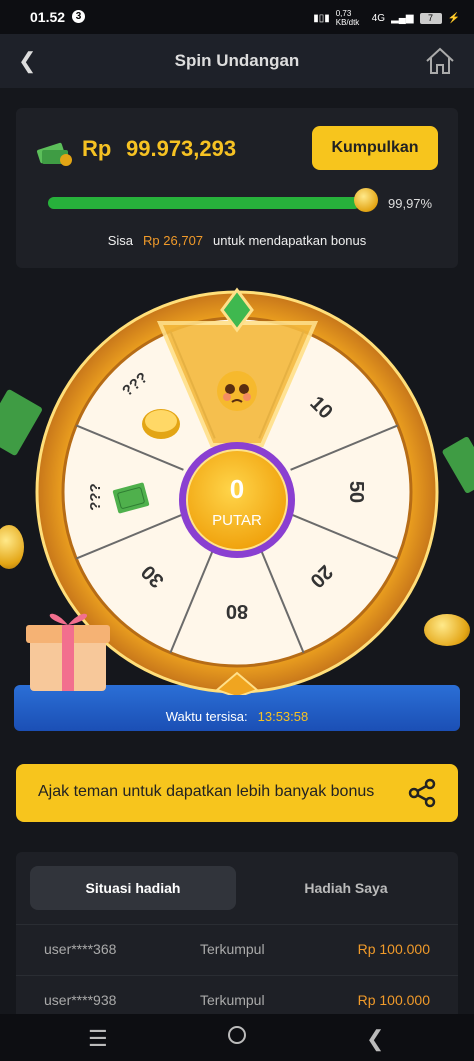  What do you see at coordinates (173, 240) in the screenshot?
I see `remaining-amount: Rp 26,707` at bounding box center [173, 240].